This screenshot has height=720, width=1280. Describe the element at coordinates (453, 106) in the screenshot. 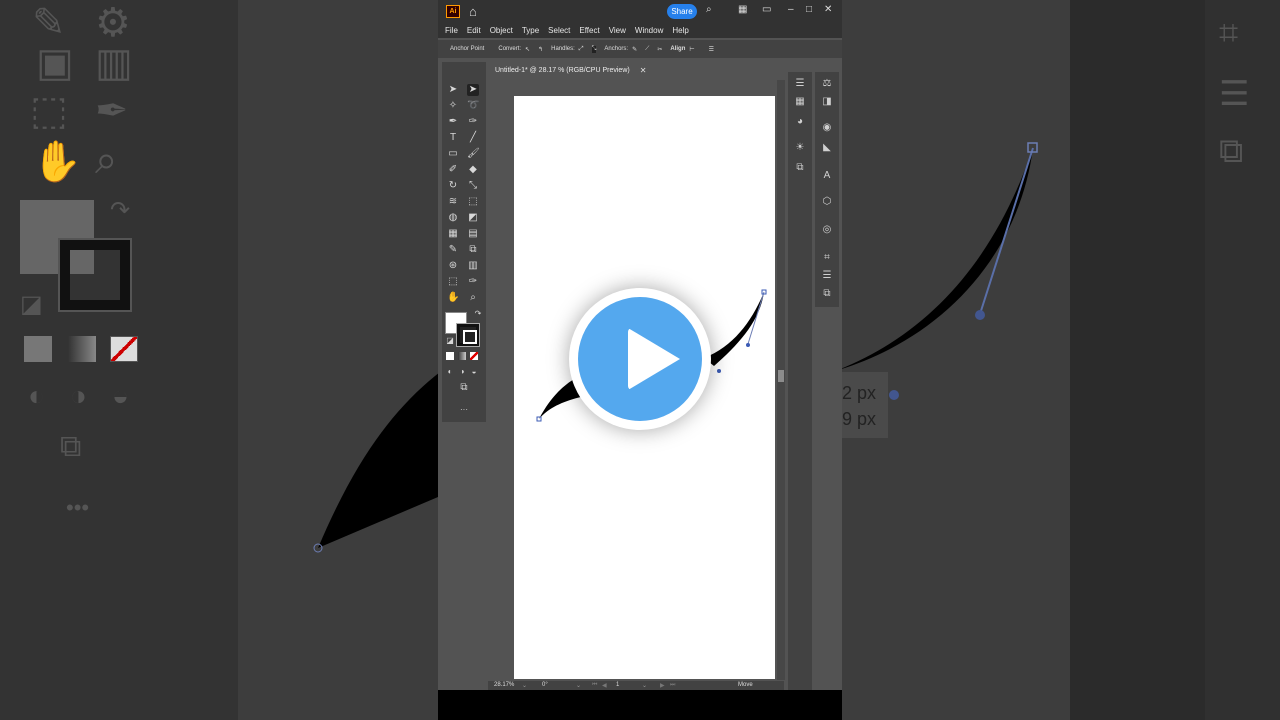

I see `magic-wand-tool-icon: ✧` at that location.